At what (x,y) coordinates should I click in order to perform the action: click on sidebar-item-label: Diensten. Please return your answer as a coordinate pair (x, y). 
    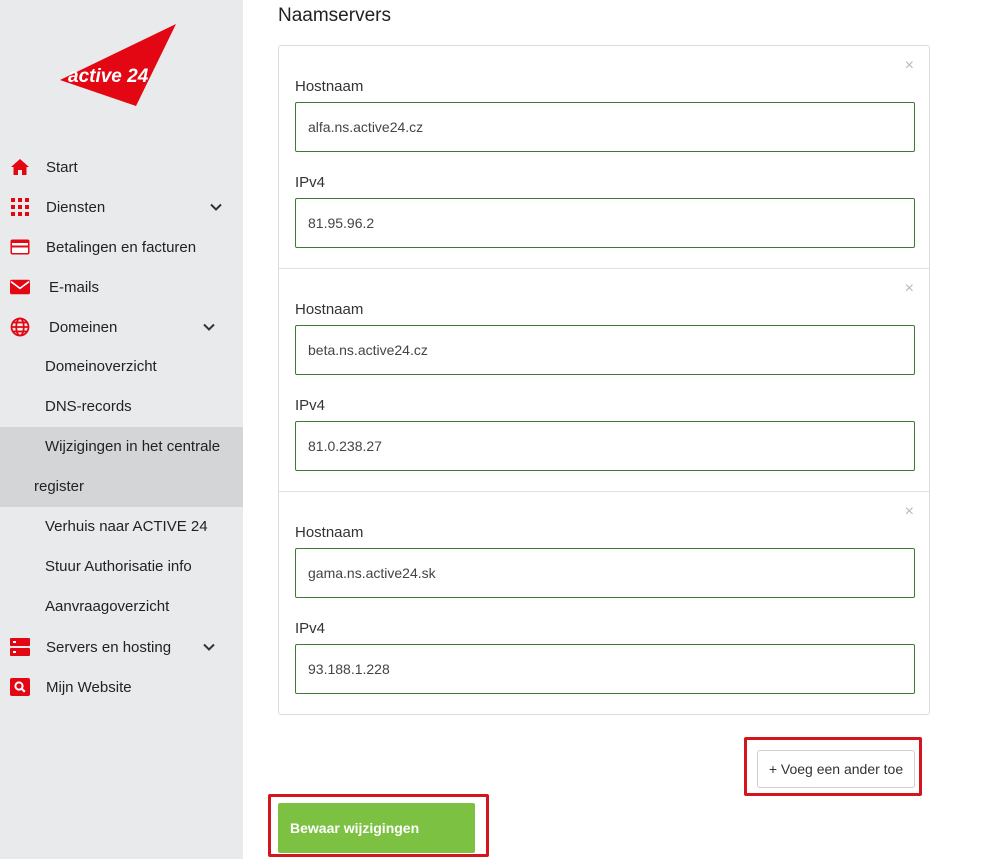
    Looking at the image, I should click on (76, 207).